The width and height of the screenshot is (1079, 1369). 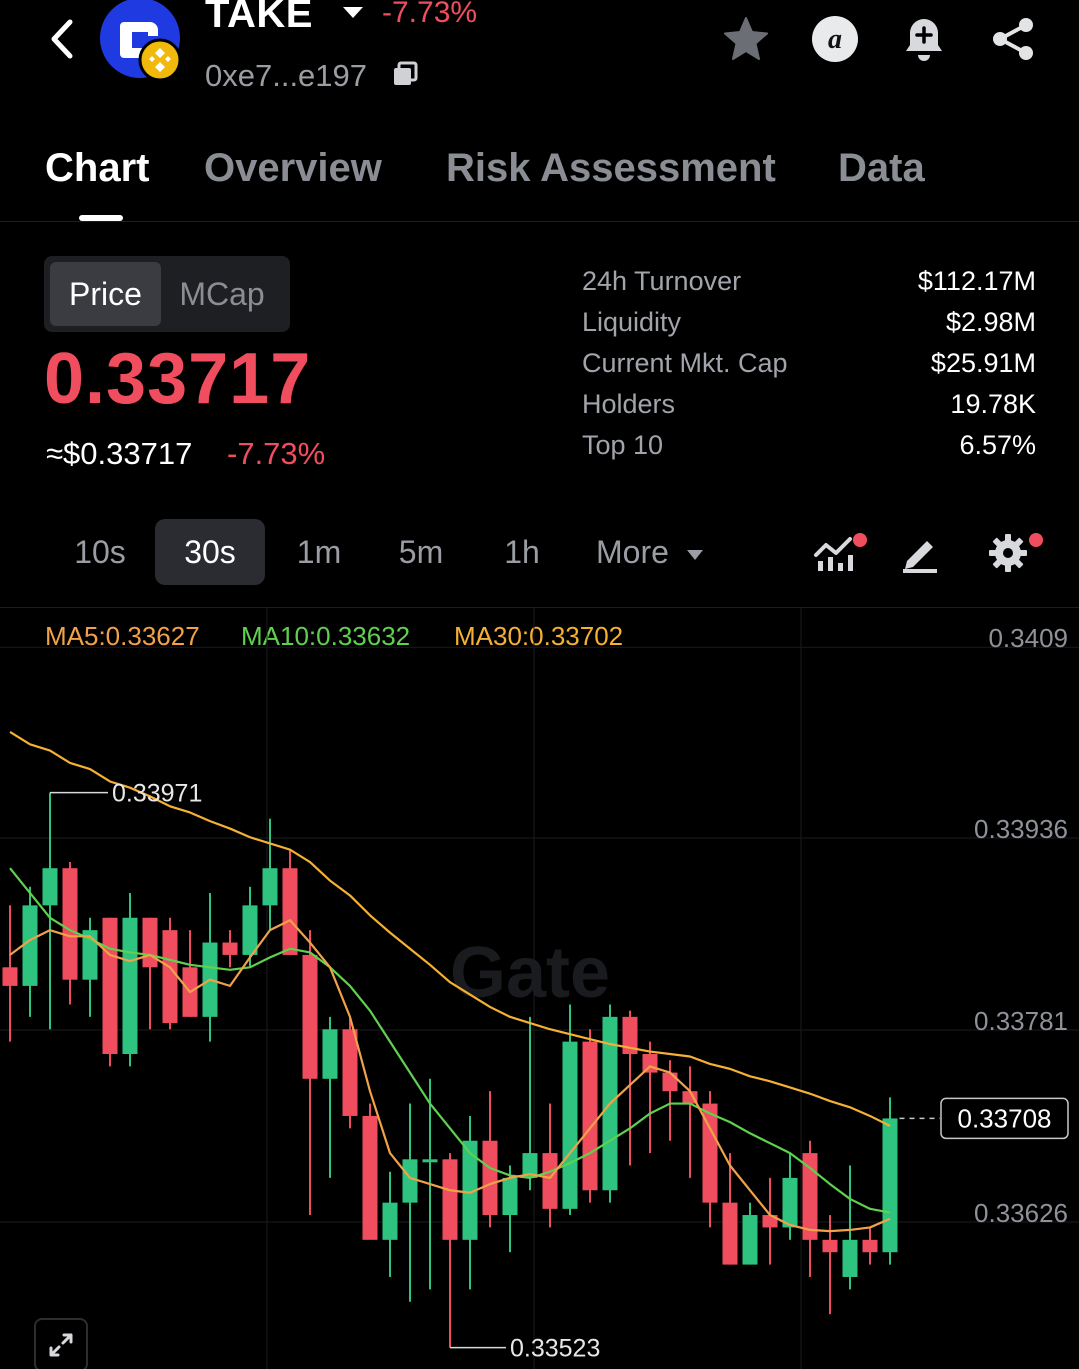 What do you see at coordinates (976, 281) in the screenshot?
I see `stat-value-turnover: $112.17M` at bounding box center [976, 281].